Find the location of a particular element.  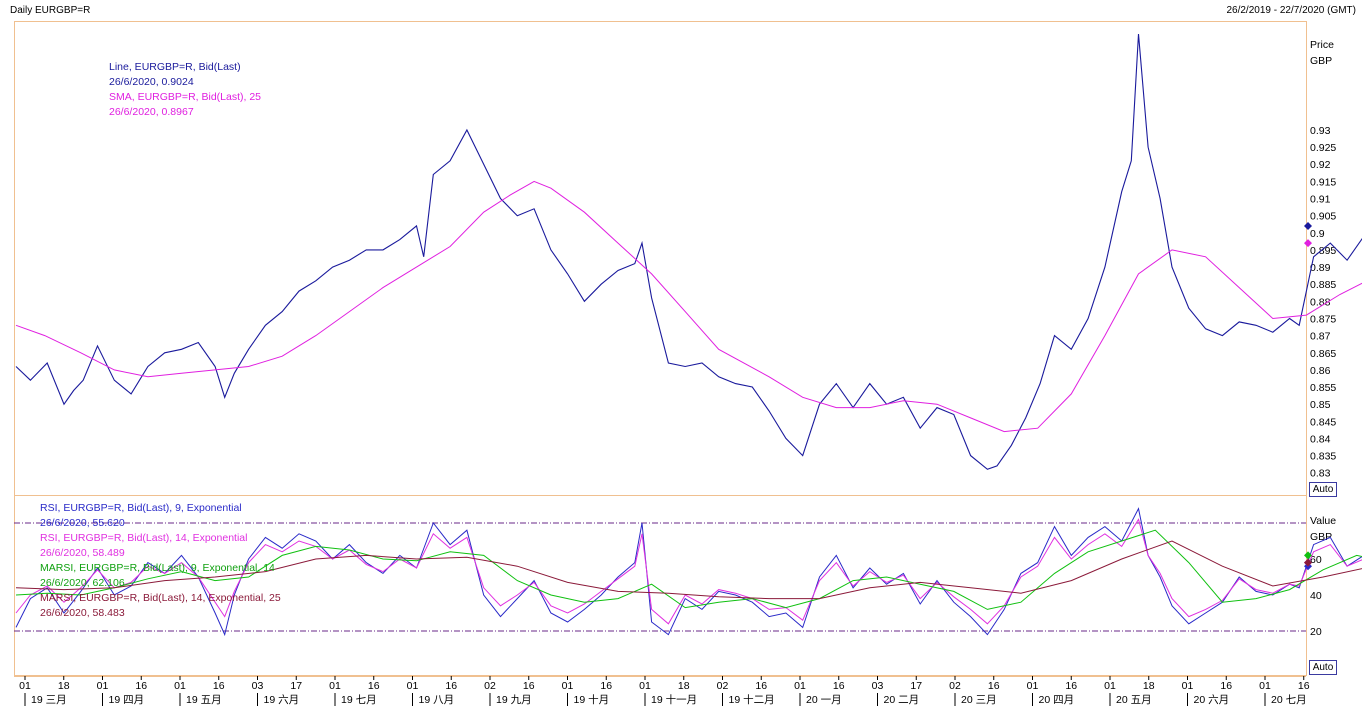

rsi-y-tick-label: 20 is located at coordinates (1316, 632).